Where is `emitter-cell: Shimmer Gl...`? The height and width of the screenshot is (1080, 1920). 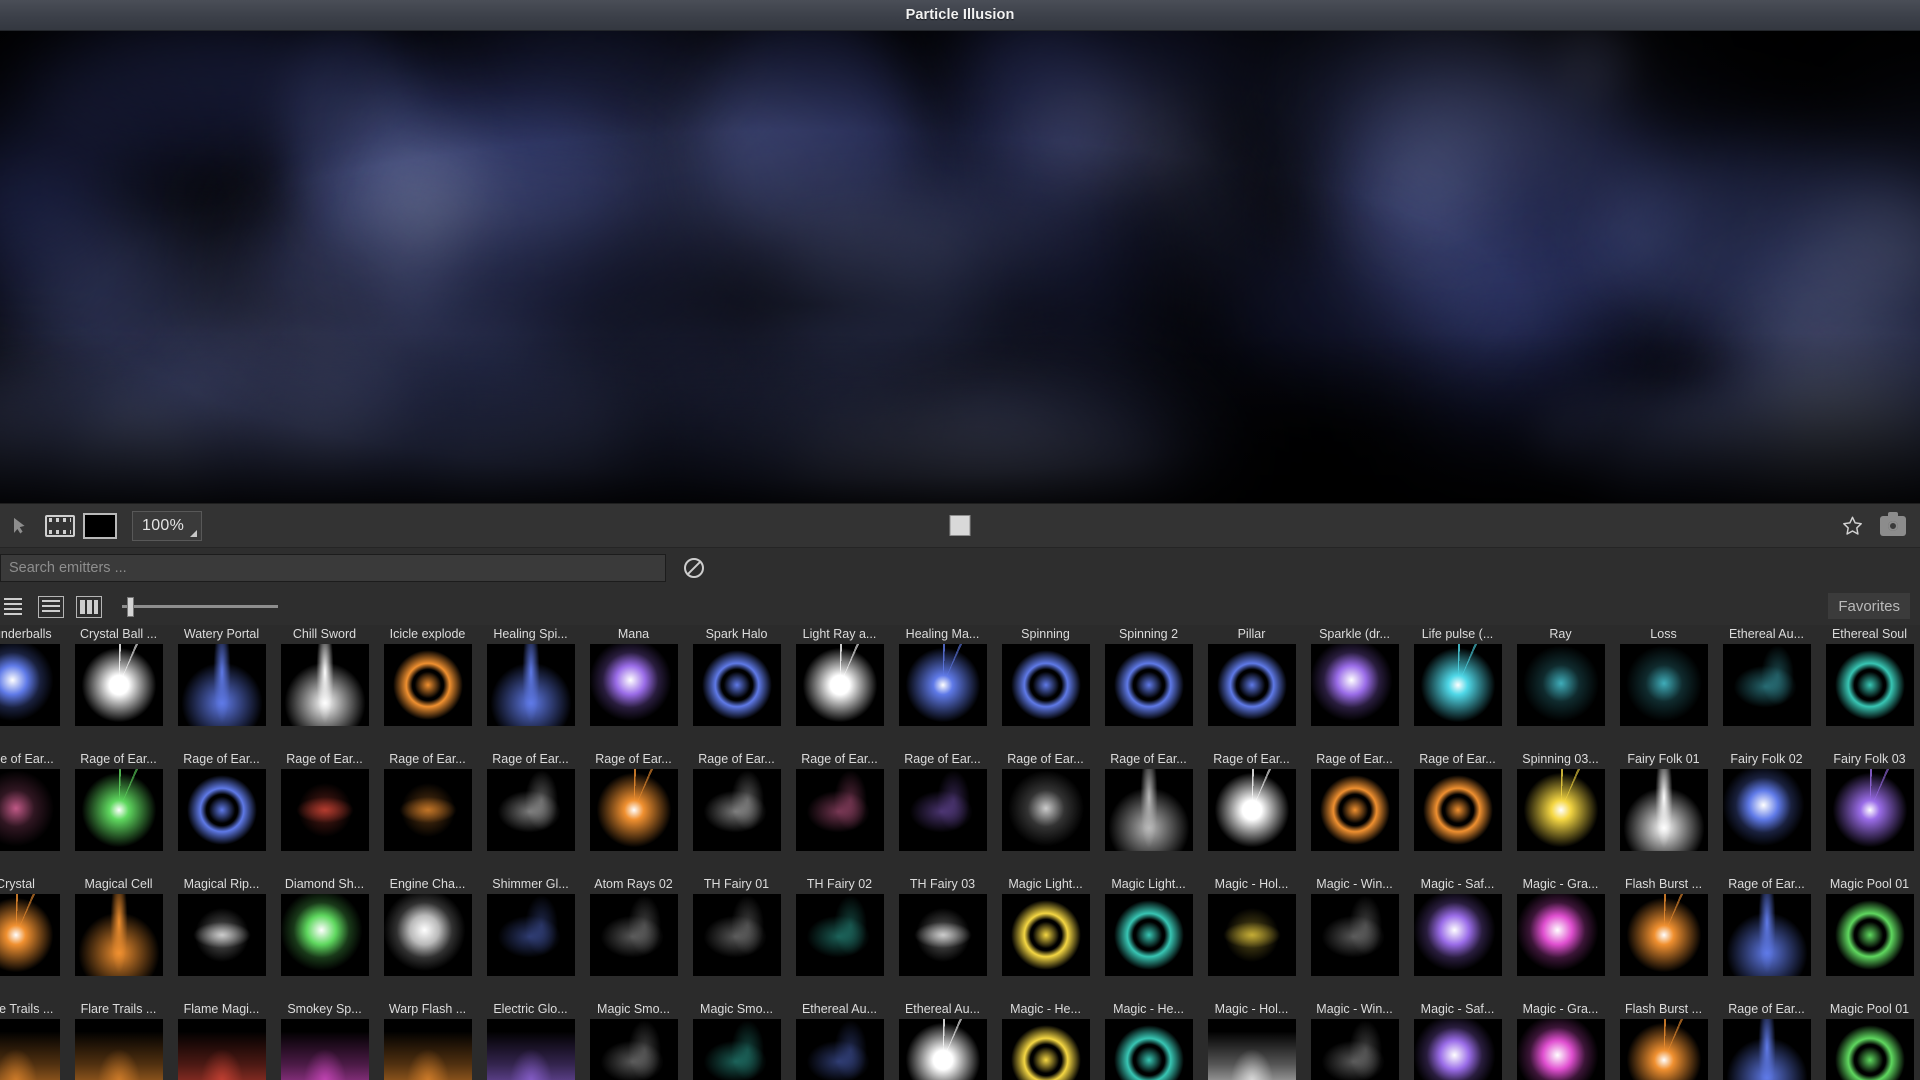
emitter-cell: Shimmer Gl... is located at coordinates (530, 925).